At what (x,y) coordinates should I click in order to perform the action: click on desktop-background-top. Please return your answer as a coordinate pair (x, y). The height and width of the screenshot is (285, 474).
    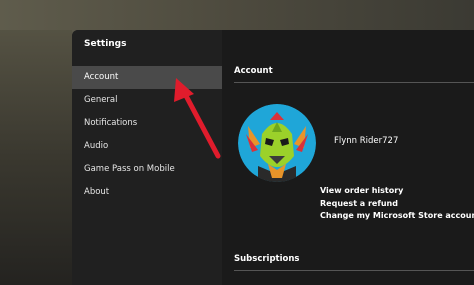
    Looking at the image, I should click on (237, 15).